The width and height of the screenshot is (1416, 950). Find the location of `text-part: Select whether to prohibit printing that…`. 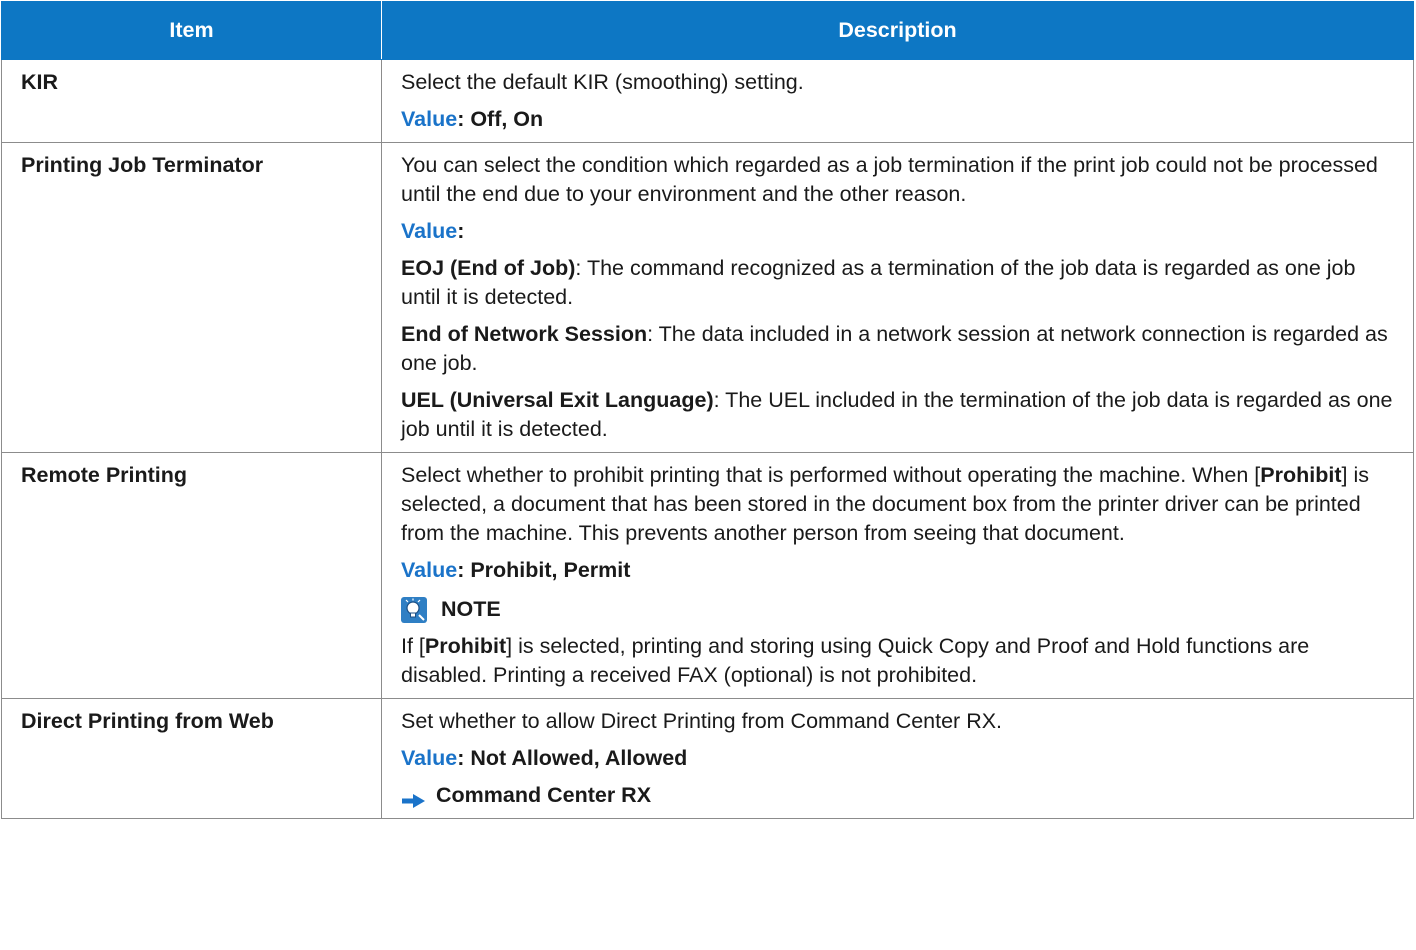

text-part: Select whether to prohibit printing that… is located at coordinates (831, 475).